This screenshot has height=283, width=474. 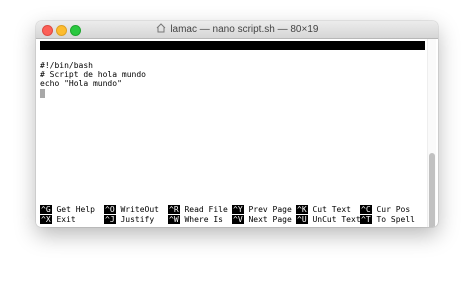 What do you see at coordinates (206, 209) in the screenshot?
I see `shortcut-label: Read File` at bounding box center [206, 209].